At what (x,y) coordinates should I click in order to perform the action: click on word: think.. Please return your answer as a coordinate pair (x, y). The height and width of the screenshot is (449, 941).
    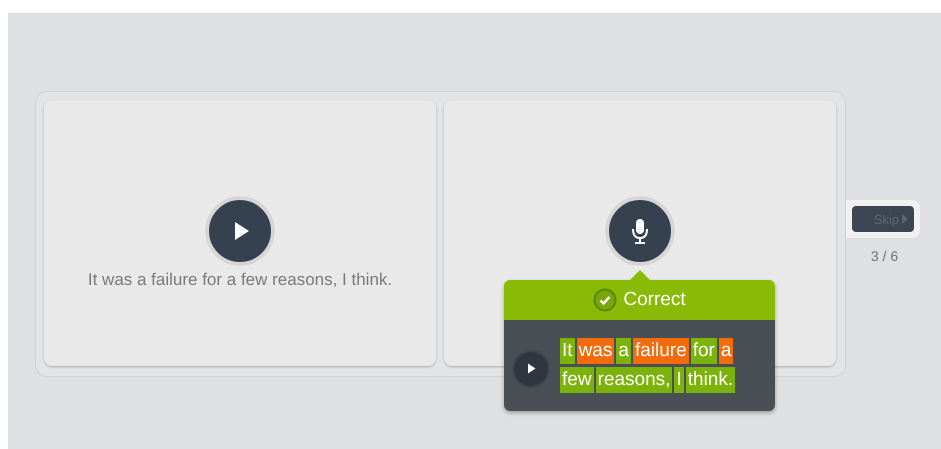
    Looking at the image, I should click on (711, 380).